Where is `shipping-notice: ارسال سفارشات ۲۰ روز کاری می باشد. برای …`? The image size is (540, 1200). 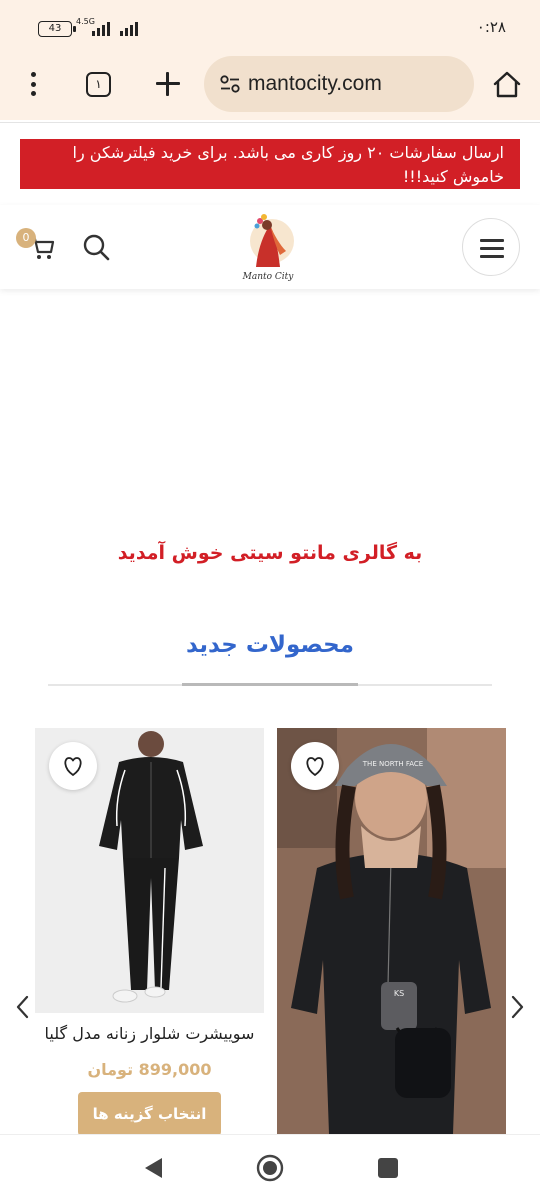
shipping-notice: ارسال سفارشات ۲۰ روز کاری می باشد. برای … is located at coordinates (270, 164).